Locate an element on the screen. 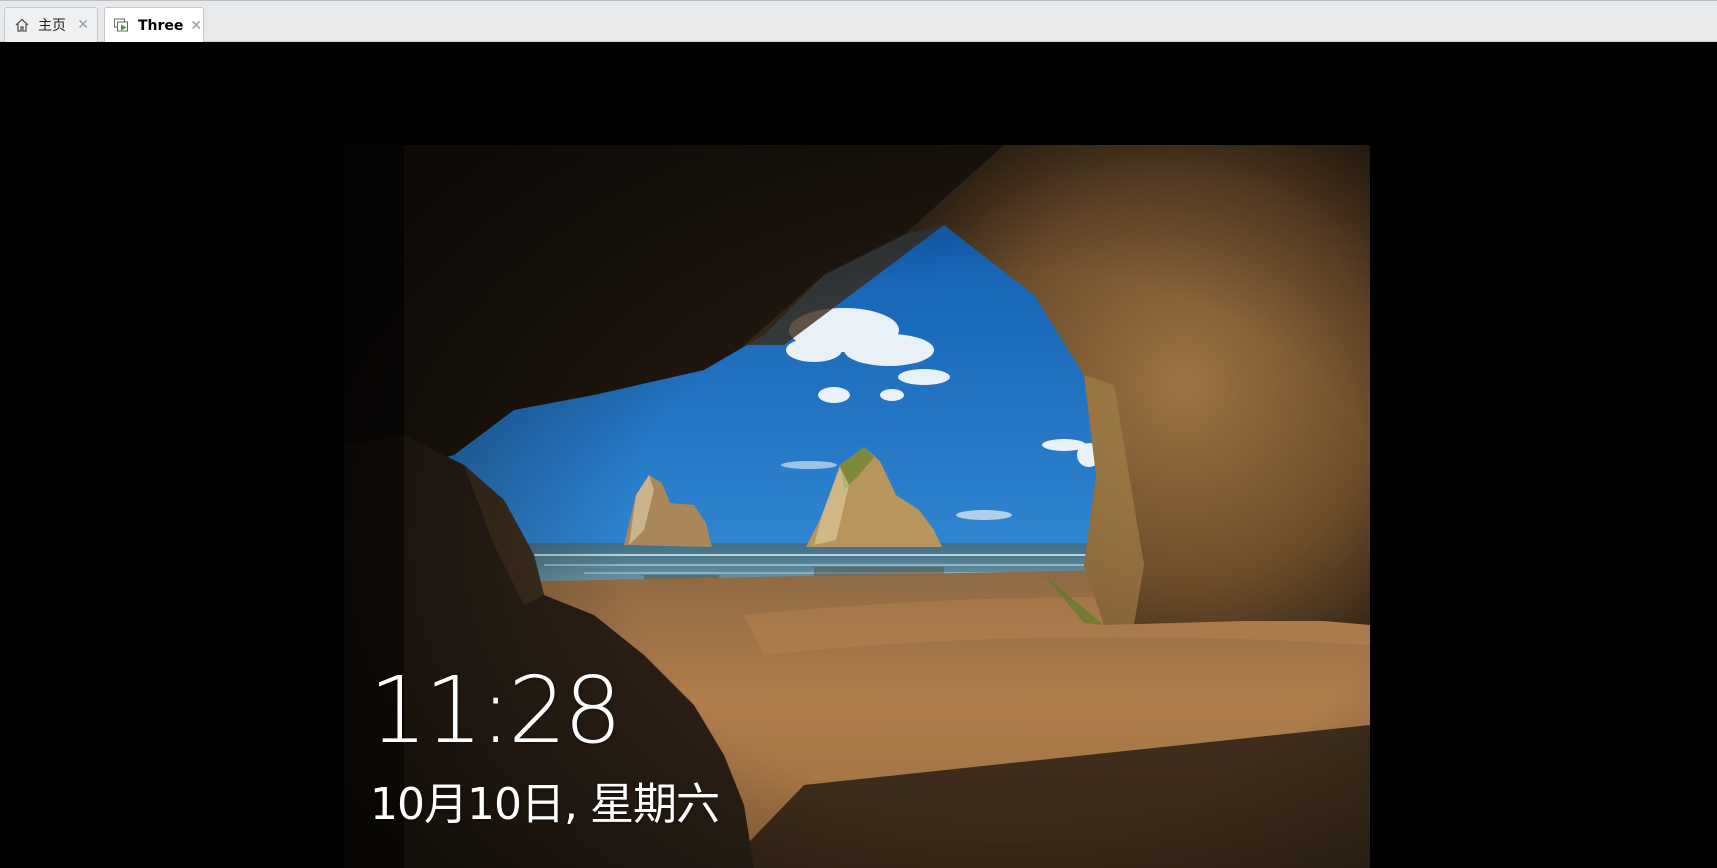  lock-screen-date: 10月10日, 星期六 is located at coordinates (545, 804).